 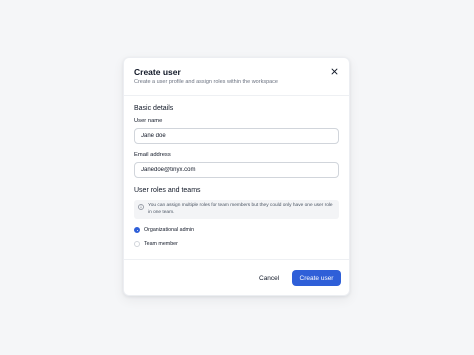 I want to click on role-option-label: Organizational admin, so click(x=169, y=230).